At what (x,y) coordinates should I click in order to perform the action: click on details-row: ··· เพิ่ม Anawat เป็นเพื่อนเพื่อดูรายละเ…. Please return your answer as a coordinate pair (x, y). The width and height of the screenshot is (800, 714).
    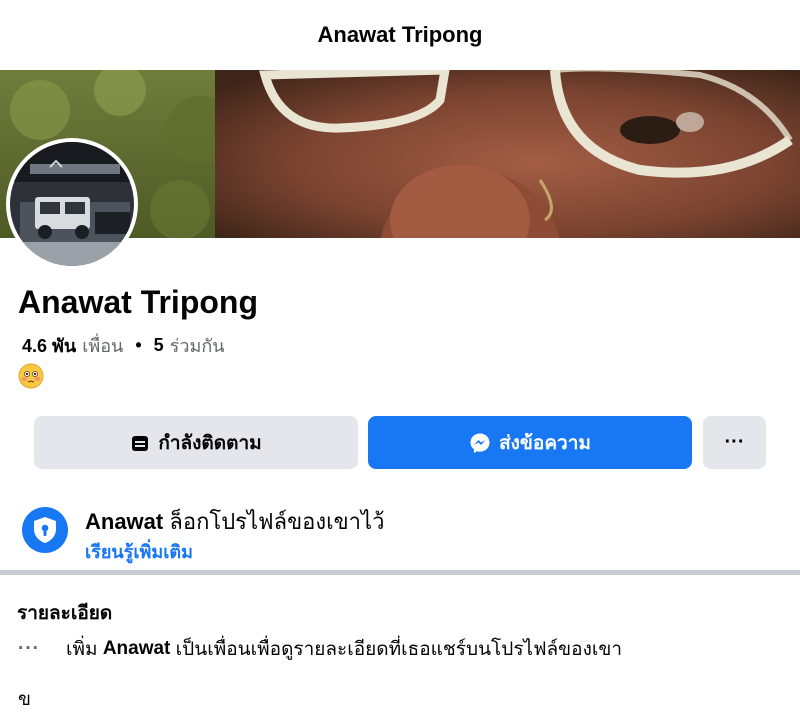
    Looking at the image, I should click on (320, 649).